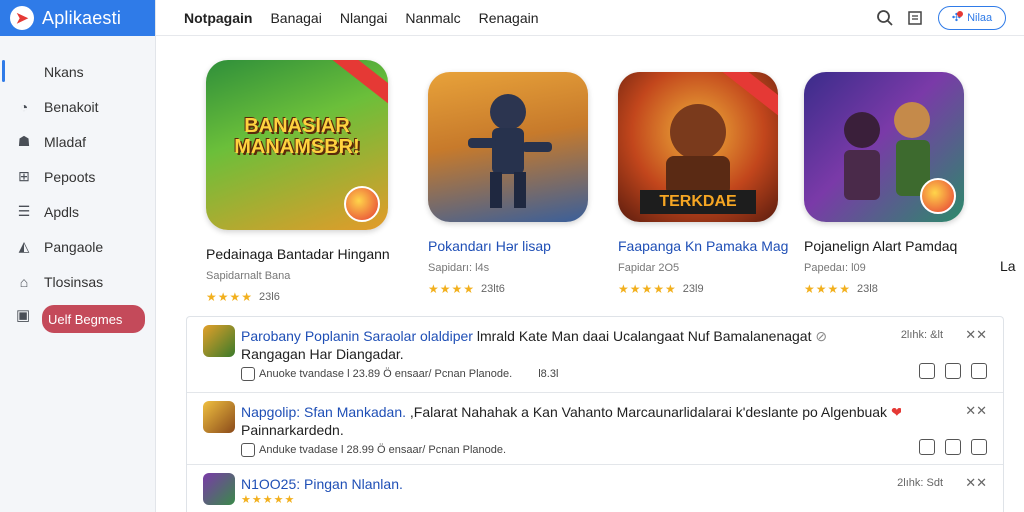 The width and height of the screenshot is (1024, 512). What do you see at coordinates (885, 18) in the screenshot?
I see `search-icon` at bounding box center [885, 18].